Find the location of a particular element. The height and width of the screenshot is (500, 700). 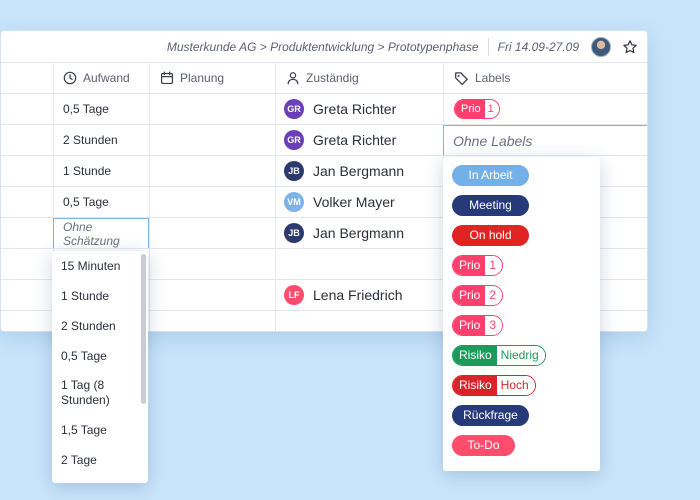

column-header-effort: Aufwand is located at coordinates (101, 78).